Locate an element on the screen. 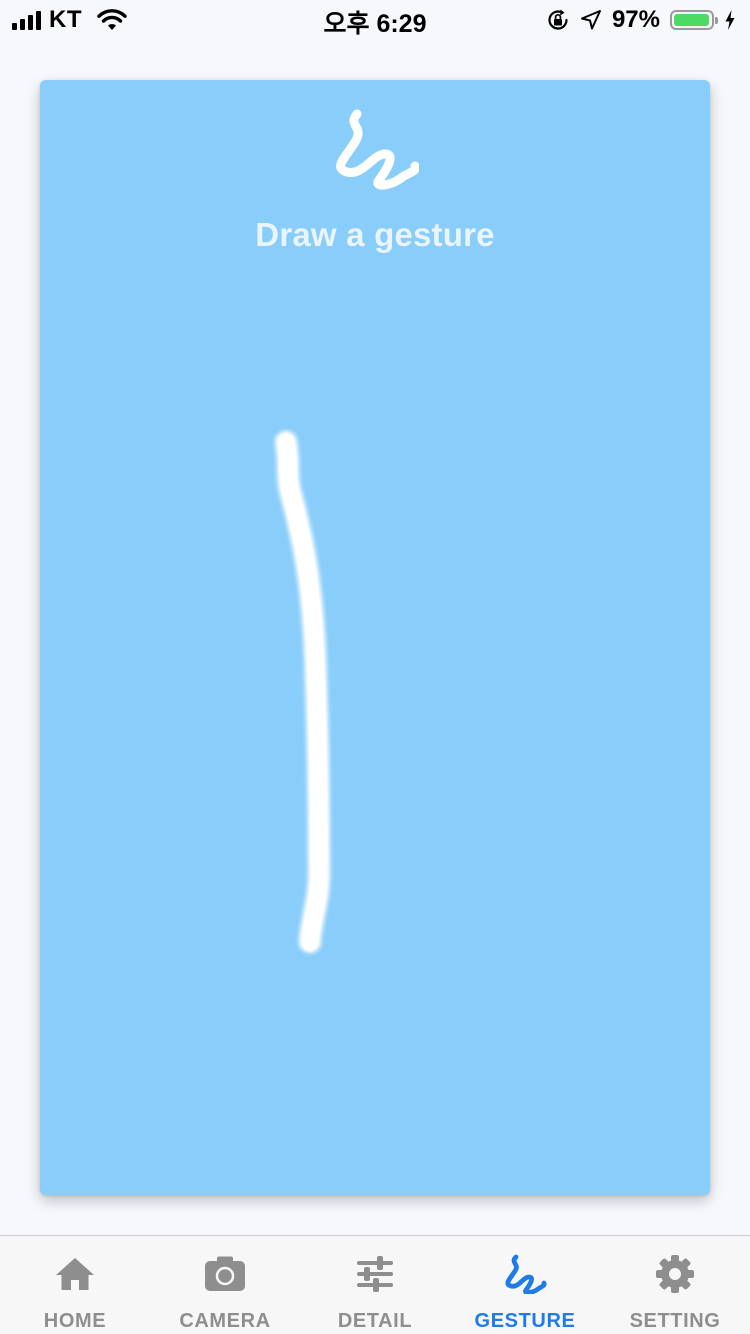 The width and height of the screenshot is (750, 1334). tab-detail: DETAIL is located at coordinates (375, 1285).